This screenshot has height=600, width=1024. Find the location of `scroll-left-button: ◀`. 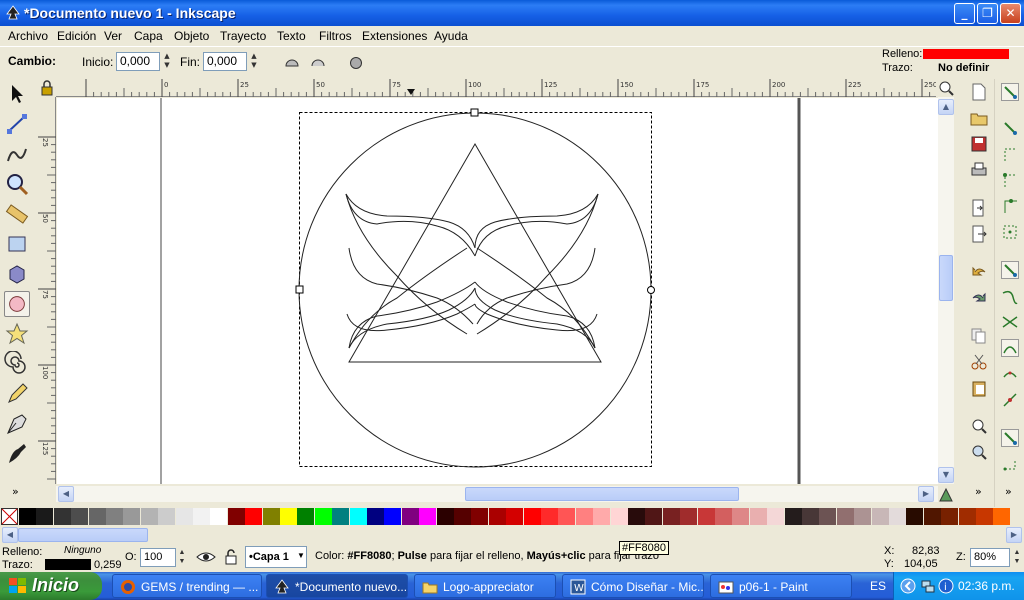

scroll-left-button: ◀ is located at coordinates (66, 494).